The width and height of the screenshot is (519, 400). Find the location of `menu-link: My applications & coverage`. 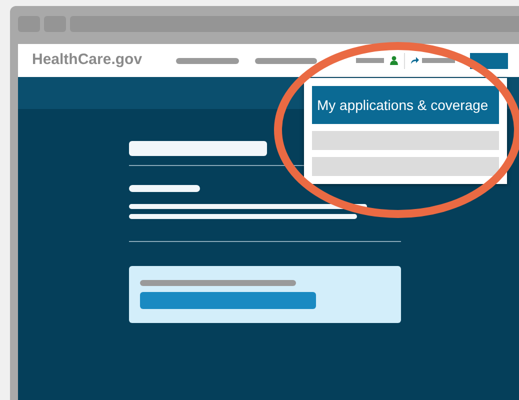

menu-link: My applications & coverage is located at coordinates (405, 105).